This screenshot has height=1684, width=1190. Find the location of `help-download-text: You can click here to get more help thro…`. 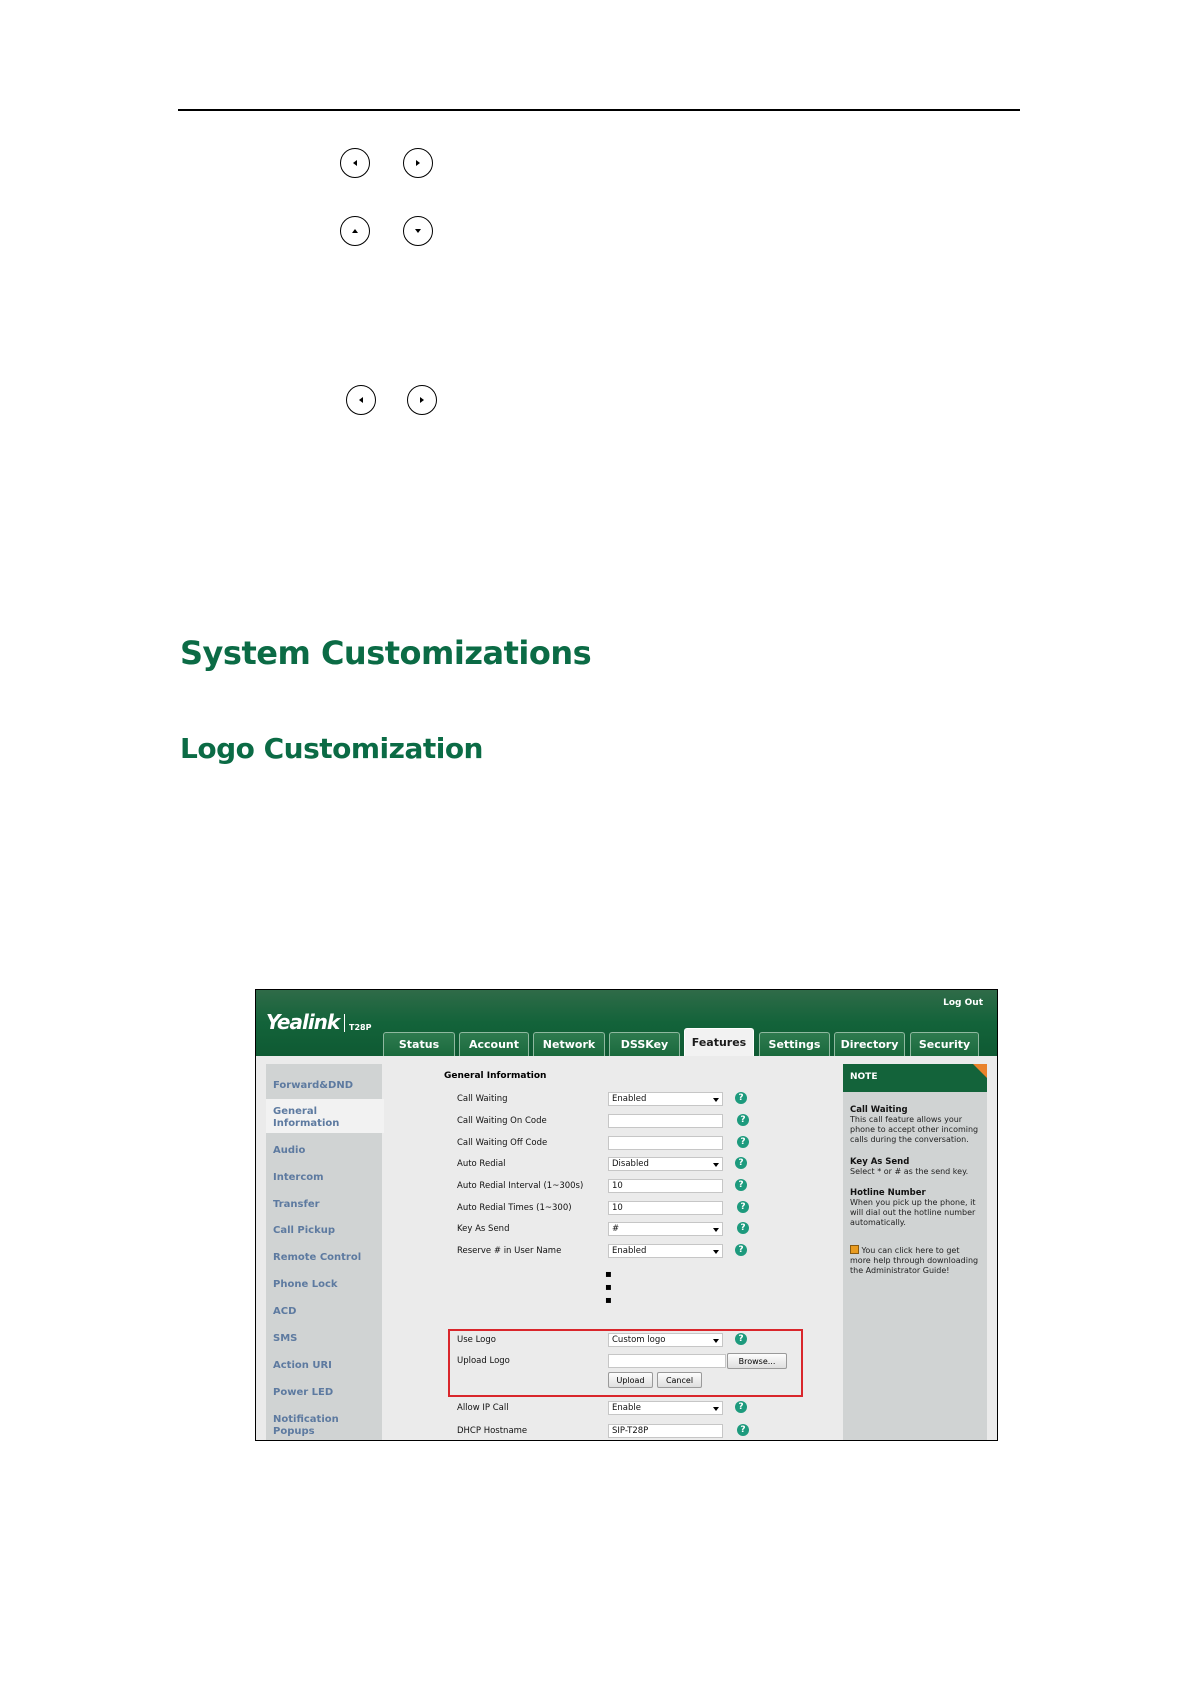

help-download-text: You can click here to get more help thro… is located at coordinates (914, 1260).